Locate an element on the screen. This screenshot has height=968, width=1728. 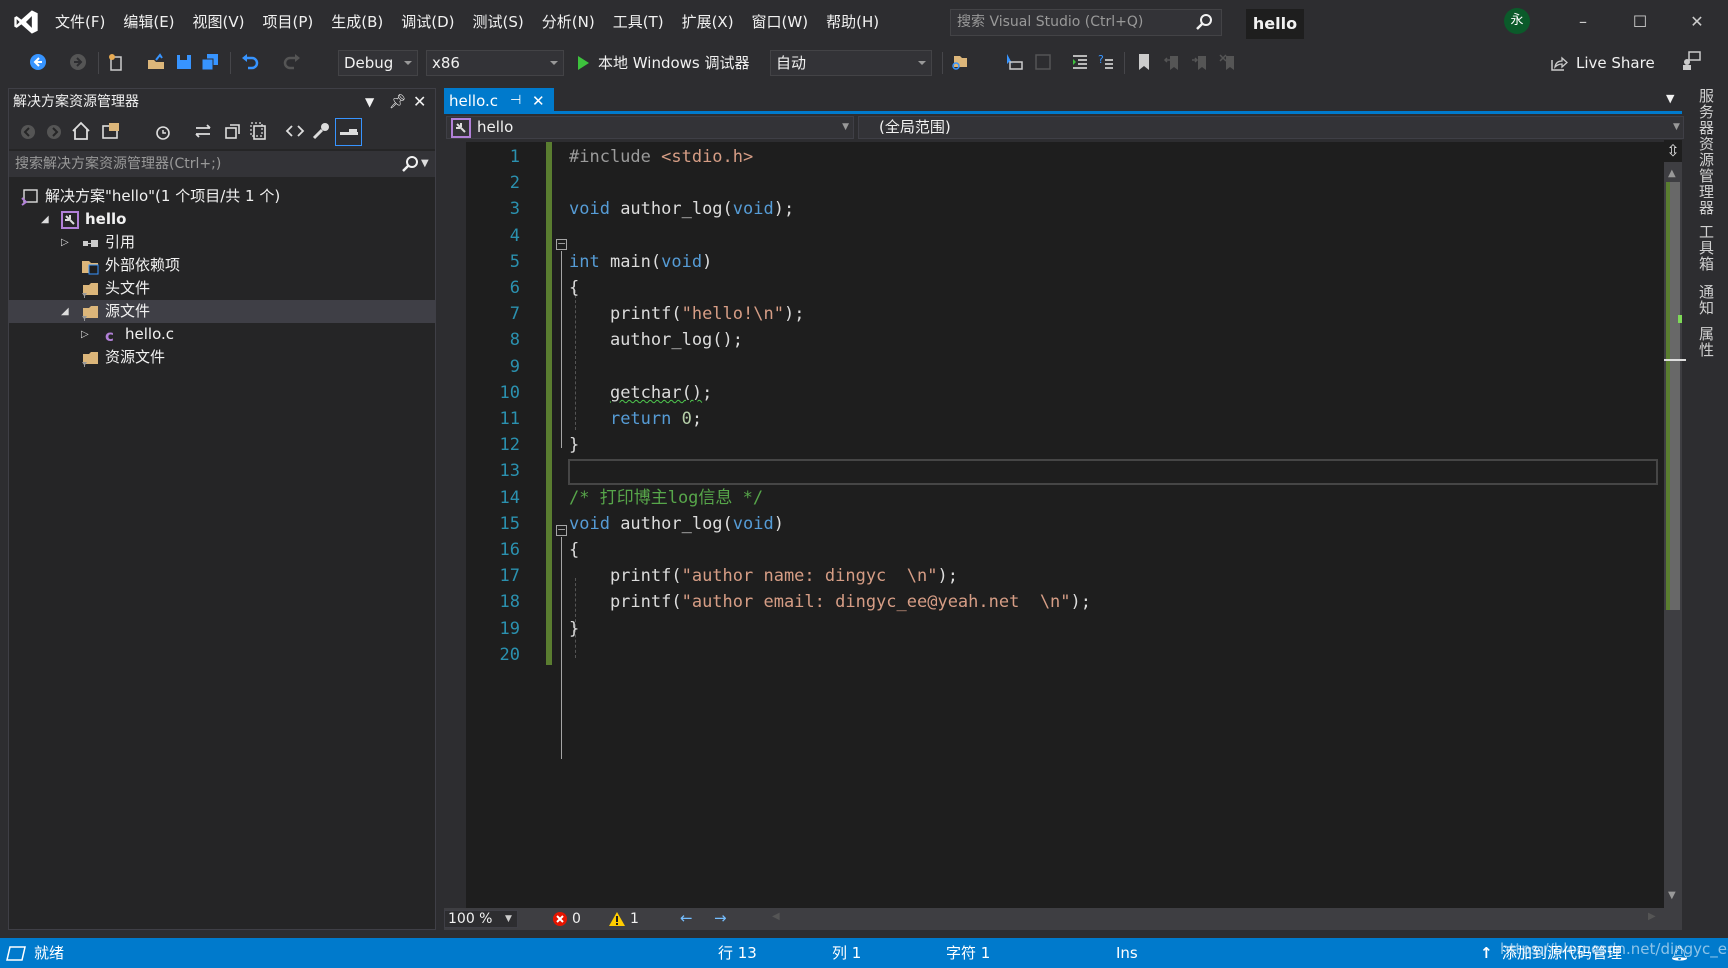
zoom-level-dropdown: 100 % ▼ is located at coordinates (481, 919).